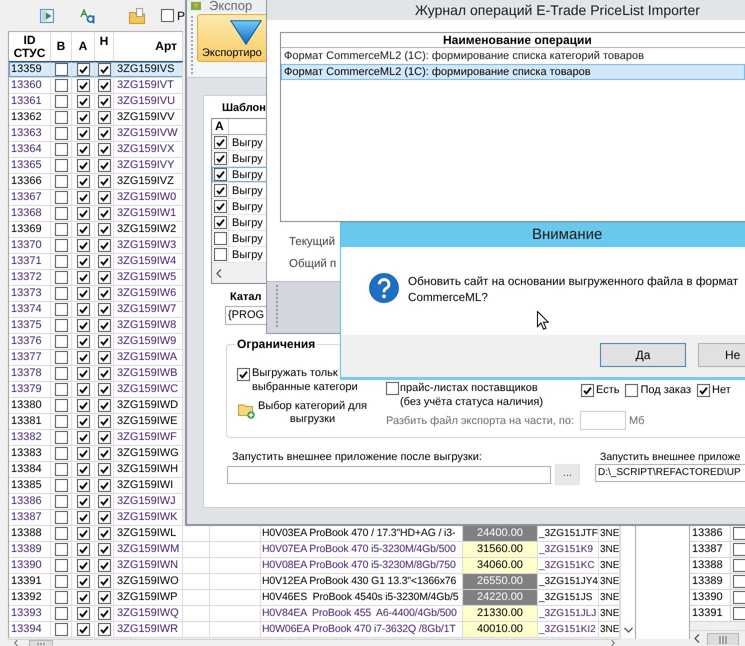 The width and height of the screenshot is (745, 646). I want to click on table-row: 13379 3ZG159IWC, so click(96, 390).